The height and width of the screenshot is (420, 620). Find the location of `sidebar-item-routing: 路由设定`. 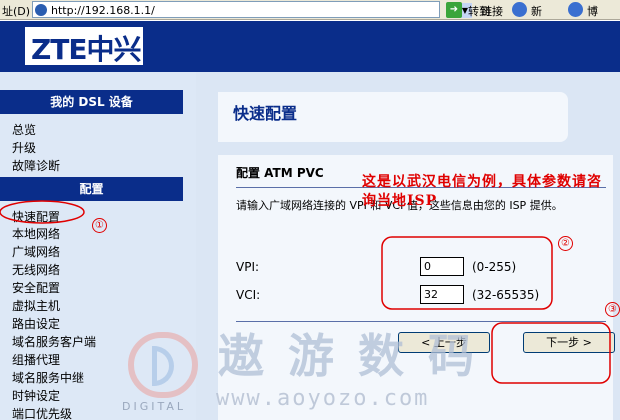

sidebar-item-routing: 路由设定 is located at coordinates (36, 323).